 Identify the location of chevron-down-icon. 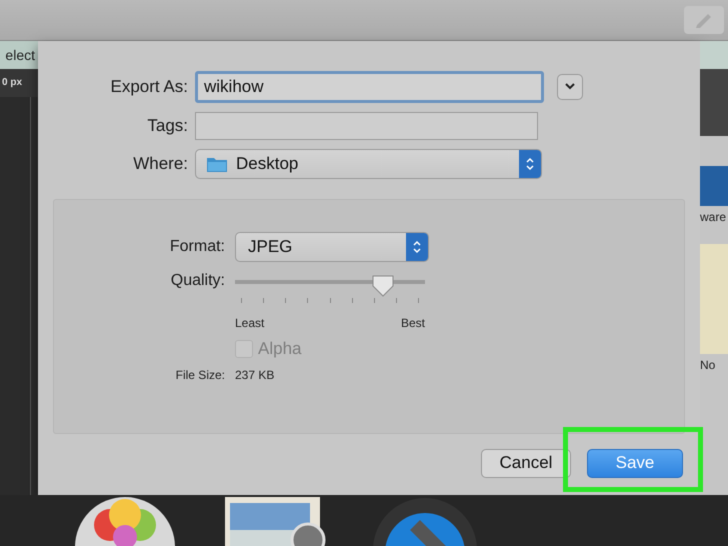
(570, 86).